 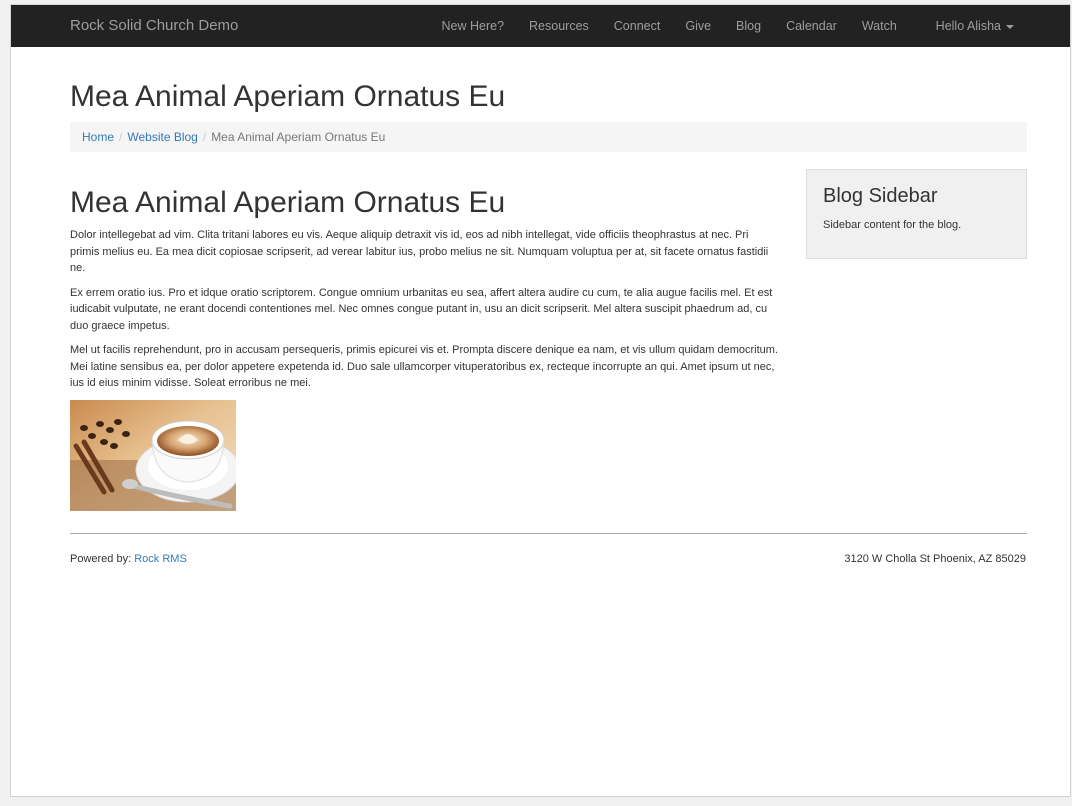 What do you see at coordinates (160, 559) in the screenshot?
I see `rock-rms-link: Rock RMS` at bounding box center [160, 559].